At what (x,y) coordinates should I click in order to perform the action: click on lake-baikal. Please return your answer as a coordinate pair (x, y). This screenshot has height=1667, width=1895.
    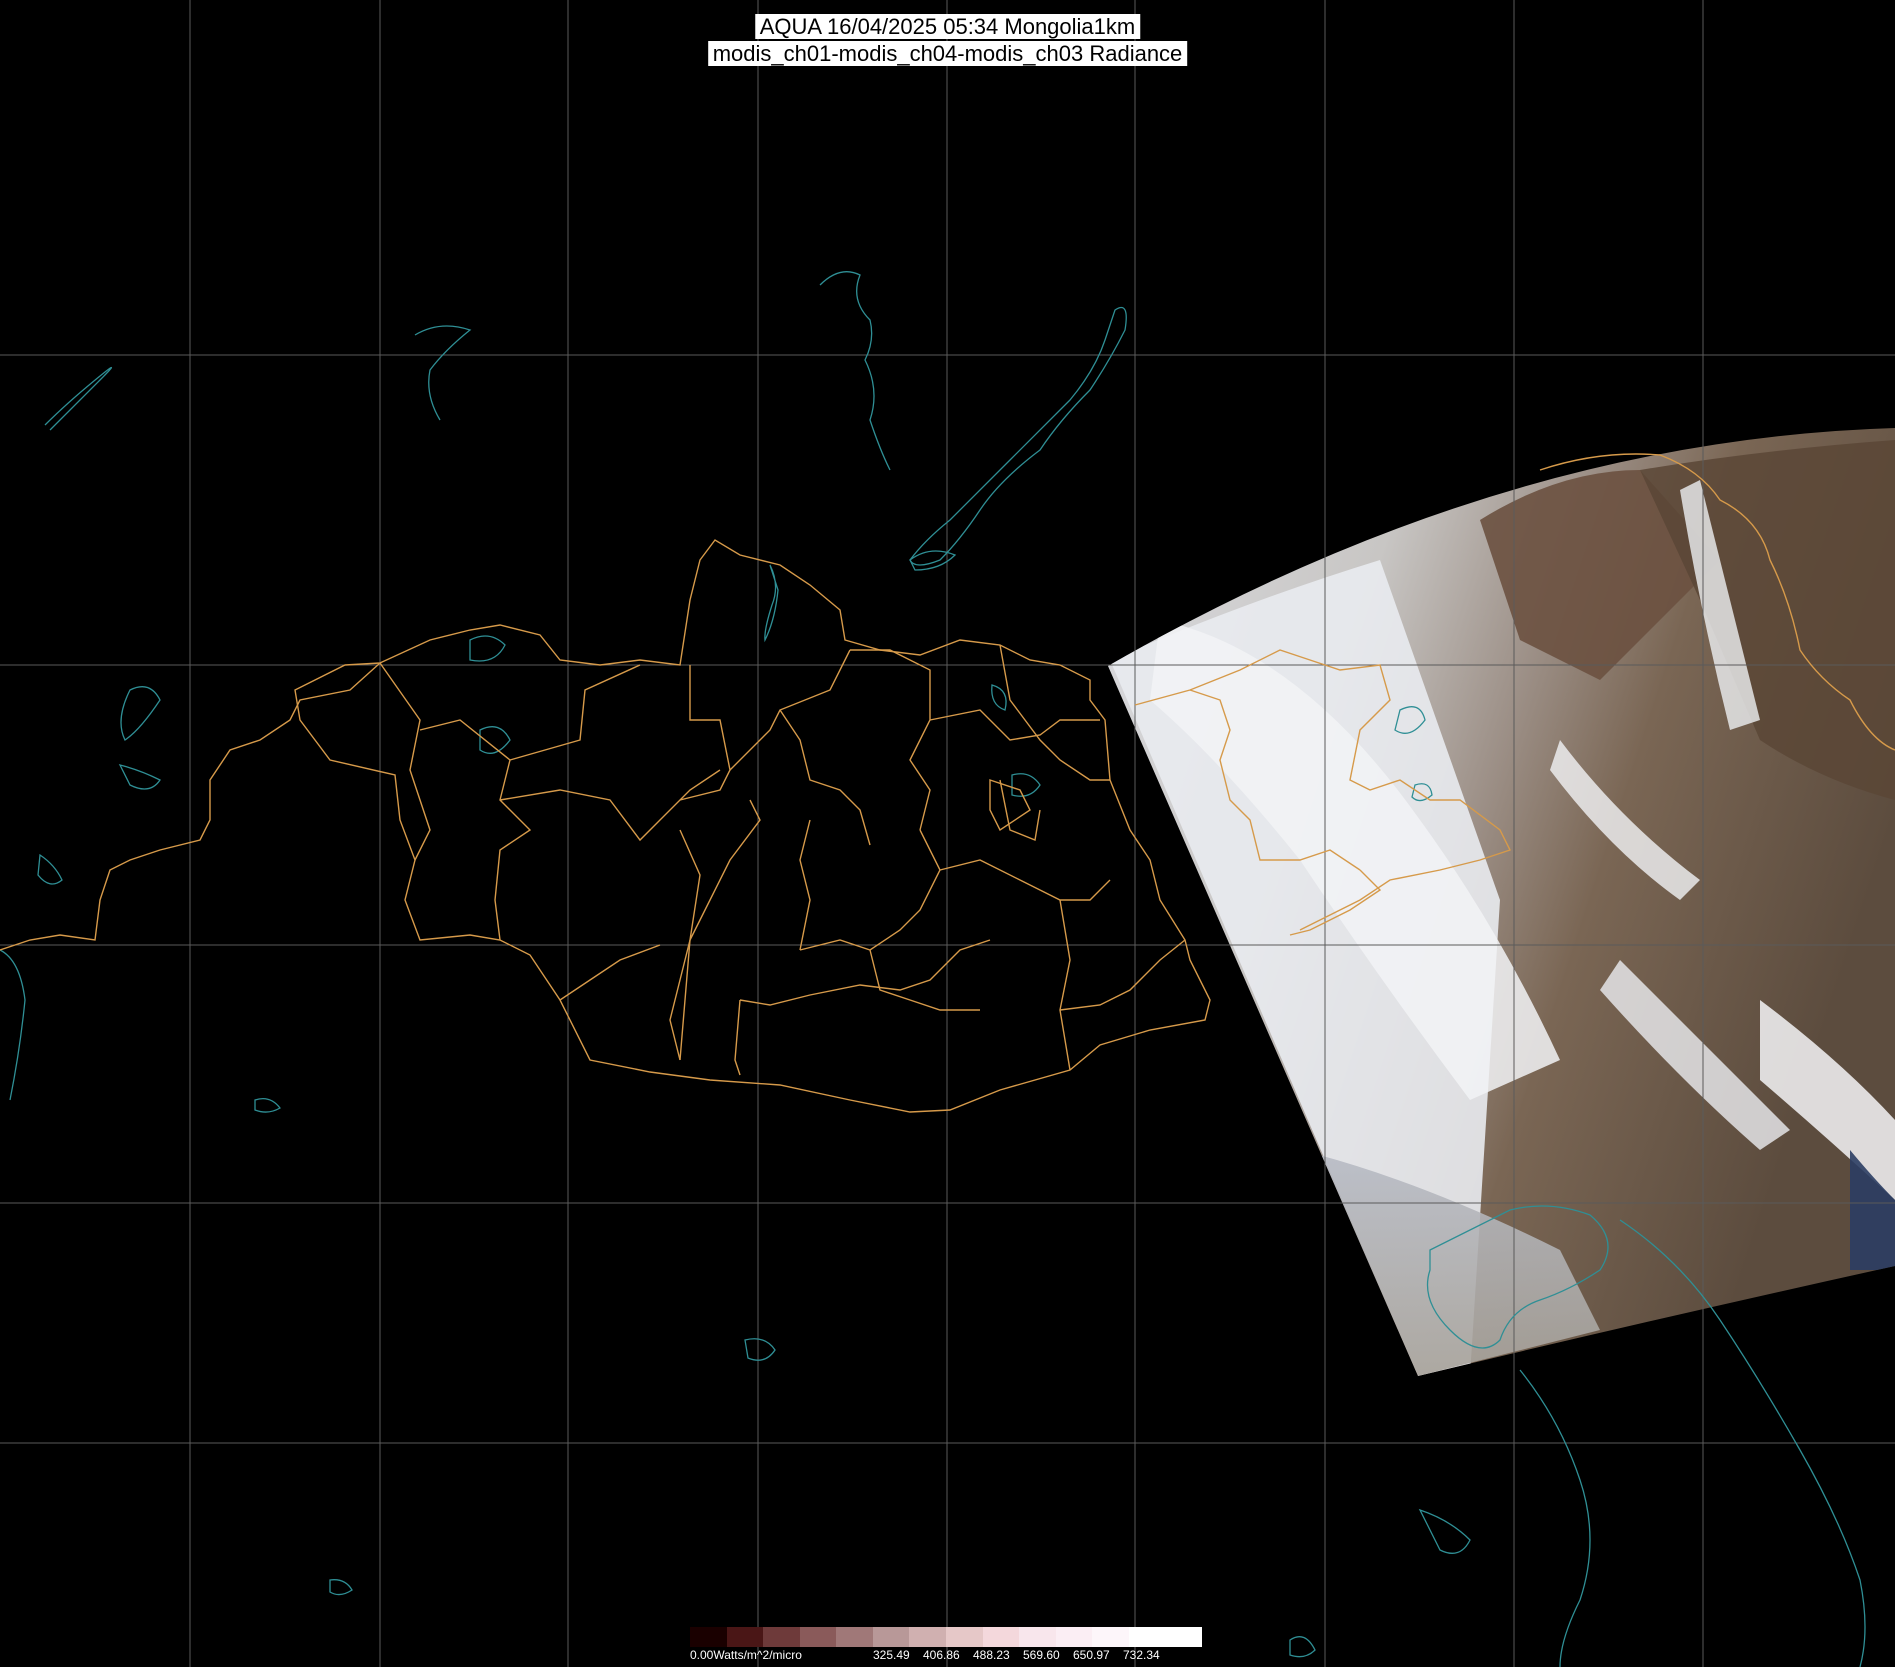
    Looking at the image, I should click on (1018, 436).